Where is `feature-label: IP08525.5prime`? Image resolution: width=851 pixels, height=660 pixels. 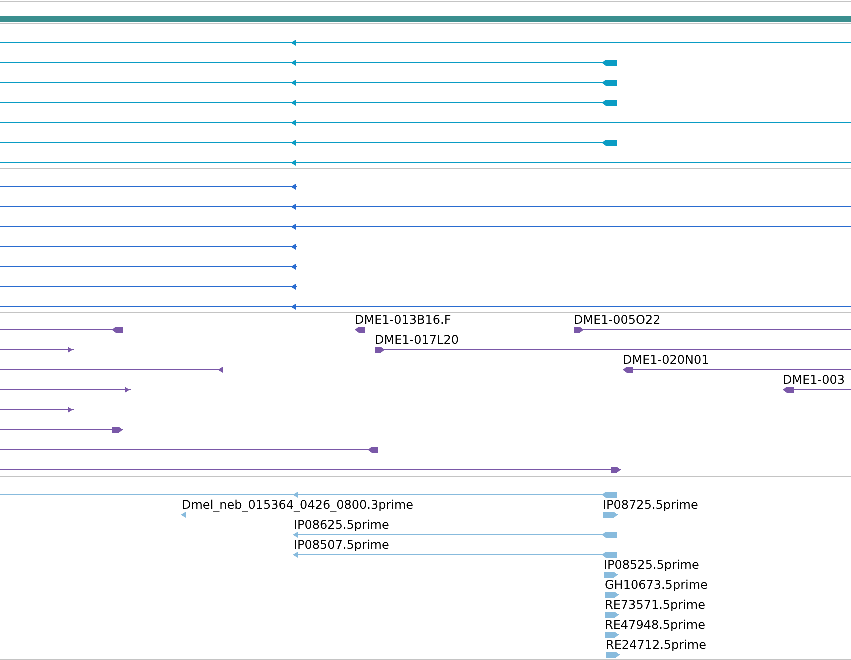 feature-label: IP08525.5prime is located at coordinates (652, 565).